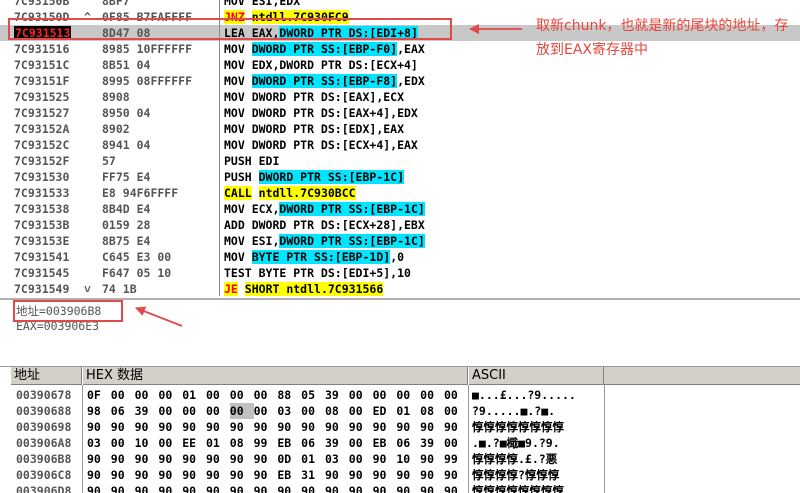  Describe the element at coordinates (400, 129) in the screenshot. I see `disasm-row: 7C93152A 8902 MOV DWORD PTR DS:[EDX],EAX` at that location.